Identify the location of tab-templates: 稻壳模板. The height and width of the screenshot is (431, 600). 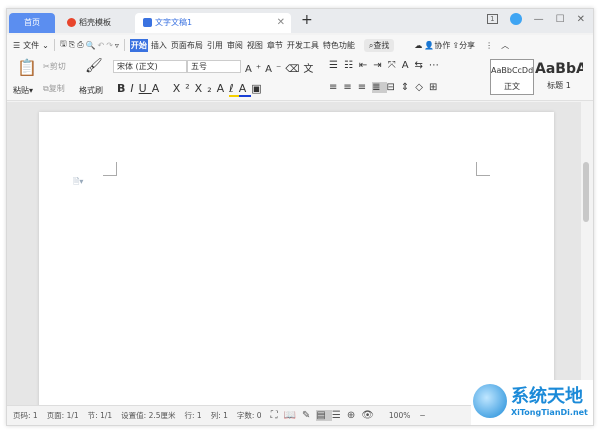
(95, 23).